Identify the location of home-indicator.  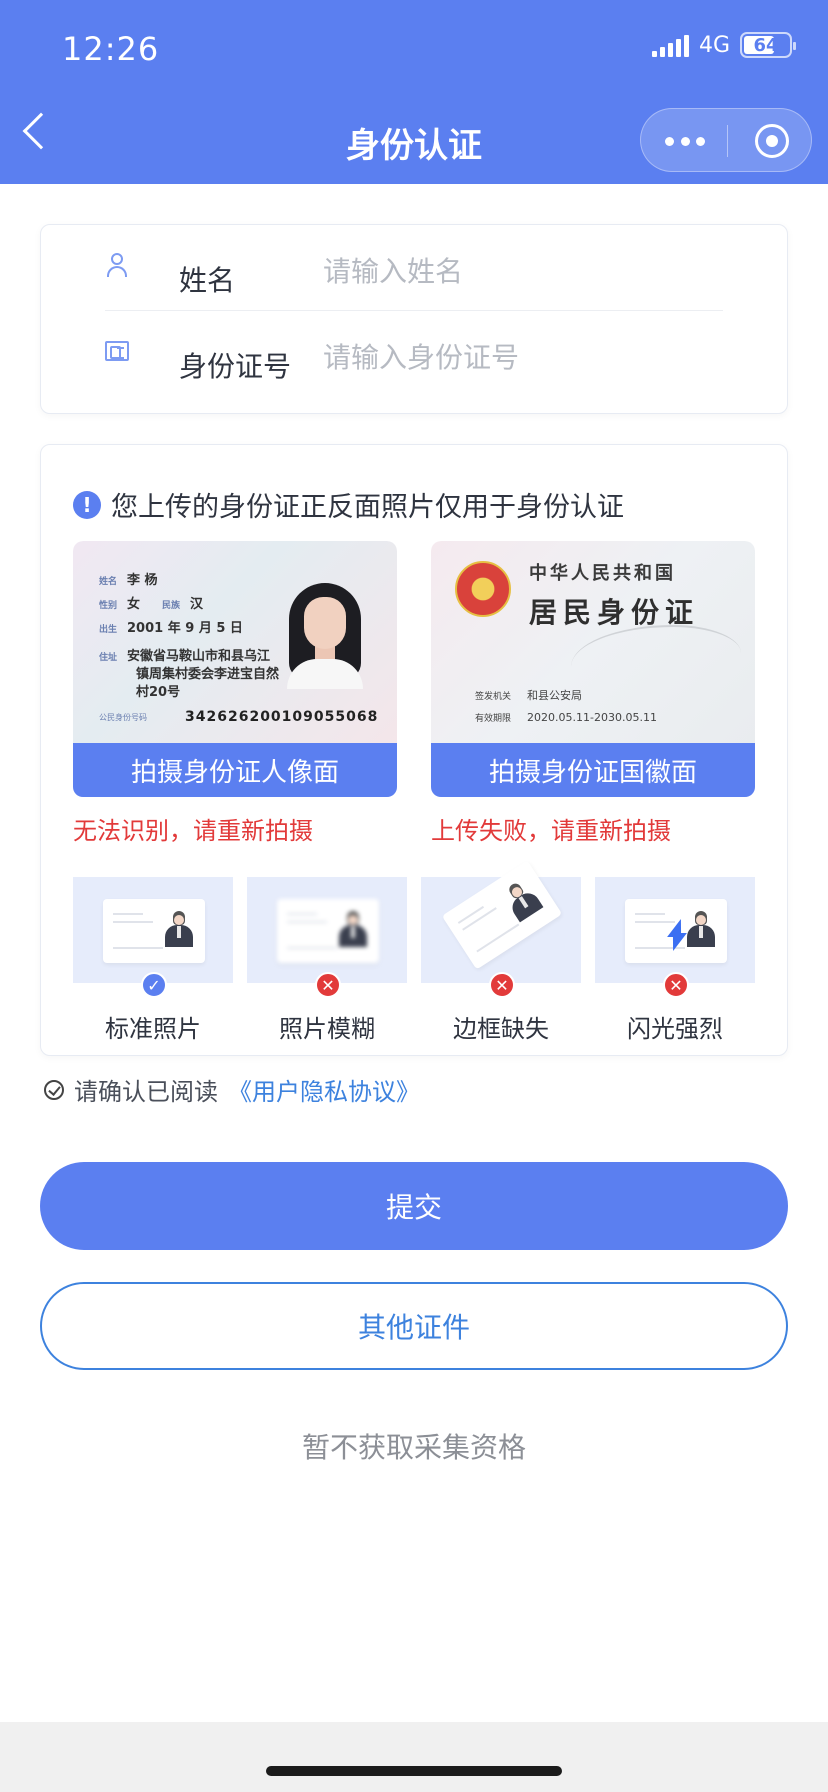
(414, 1771).